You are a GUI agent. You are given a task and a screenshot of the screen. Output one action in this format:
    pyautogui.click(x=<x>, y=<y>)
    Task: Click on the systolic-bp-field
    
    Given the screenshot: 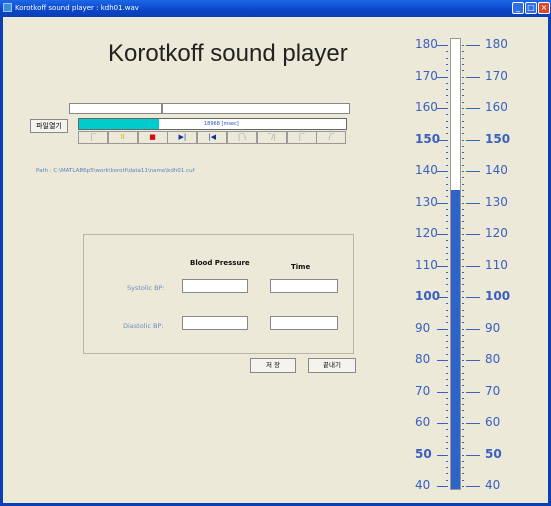 What is the action you would take?
    pyautogui.click(x=215, y=286)
    